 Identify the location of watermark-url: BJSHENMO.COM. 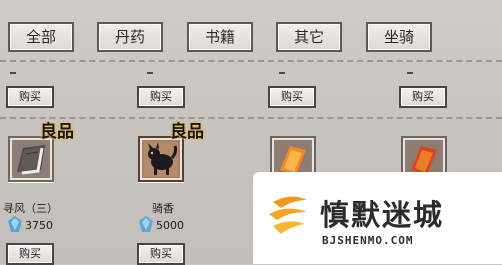
(368, 240).